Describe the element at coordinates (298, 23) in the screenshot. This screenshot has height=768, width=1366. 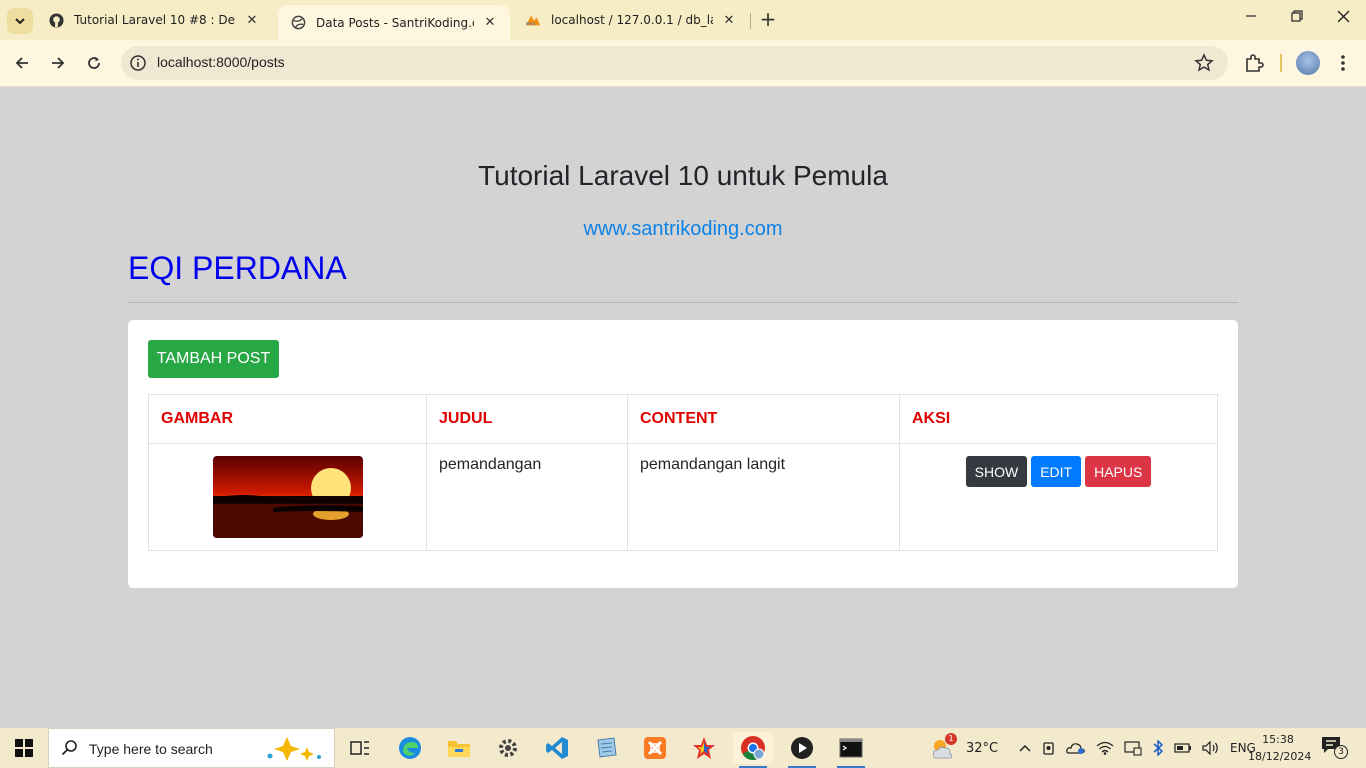
I see `globe-icon` at that location.